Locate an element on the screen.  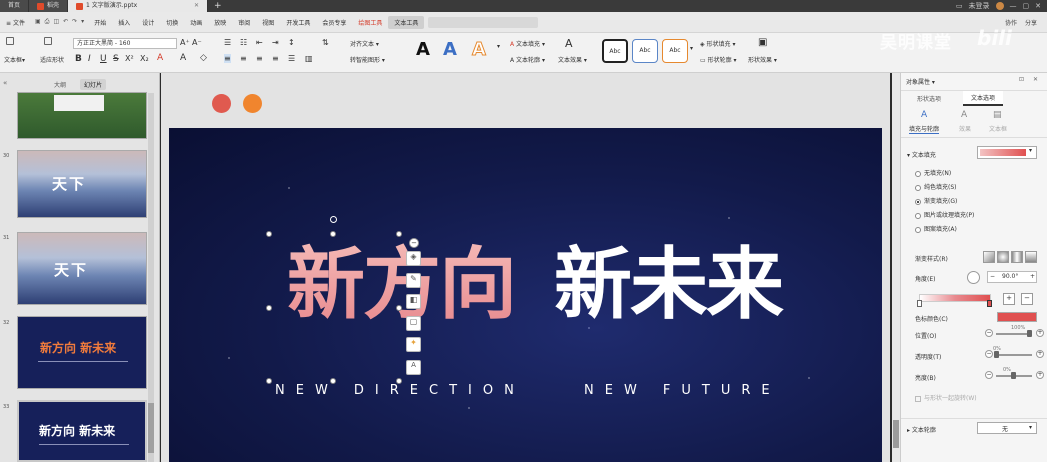
shape-fill-button: ◈ 形状填充 ▾ is located at coordinates (717, 43).